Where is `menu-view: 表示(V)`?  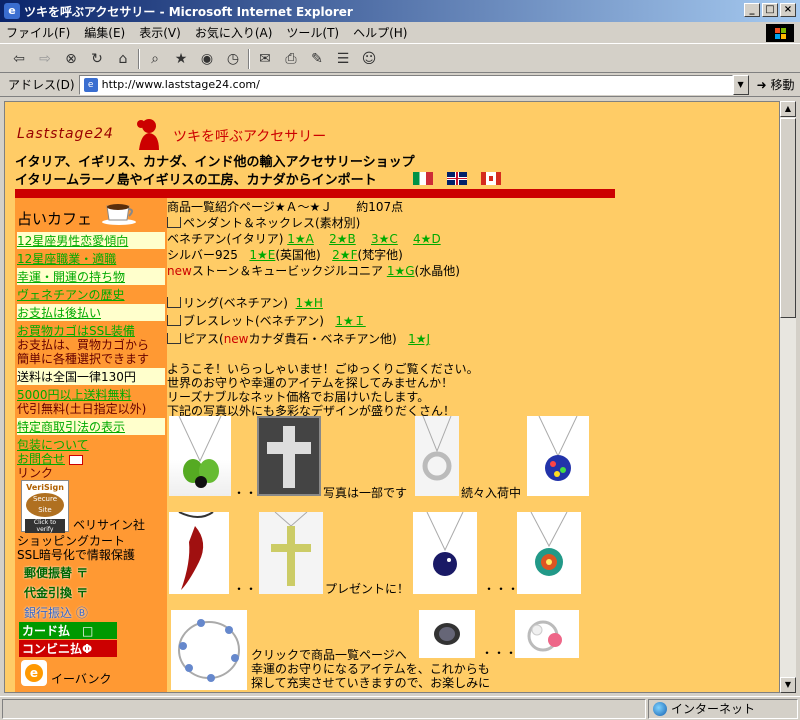 menu-view: 表示(V) is located at coordinates (160, 32).